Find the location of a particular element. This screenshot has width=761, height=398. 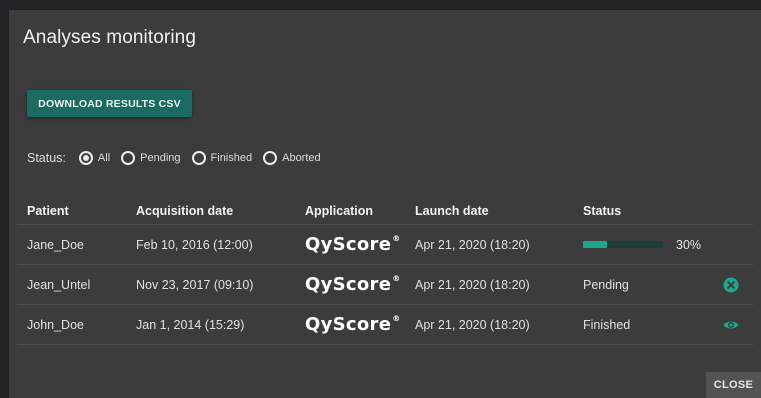

progress-bar is located at coordinates (623, 244).